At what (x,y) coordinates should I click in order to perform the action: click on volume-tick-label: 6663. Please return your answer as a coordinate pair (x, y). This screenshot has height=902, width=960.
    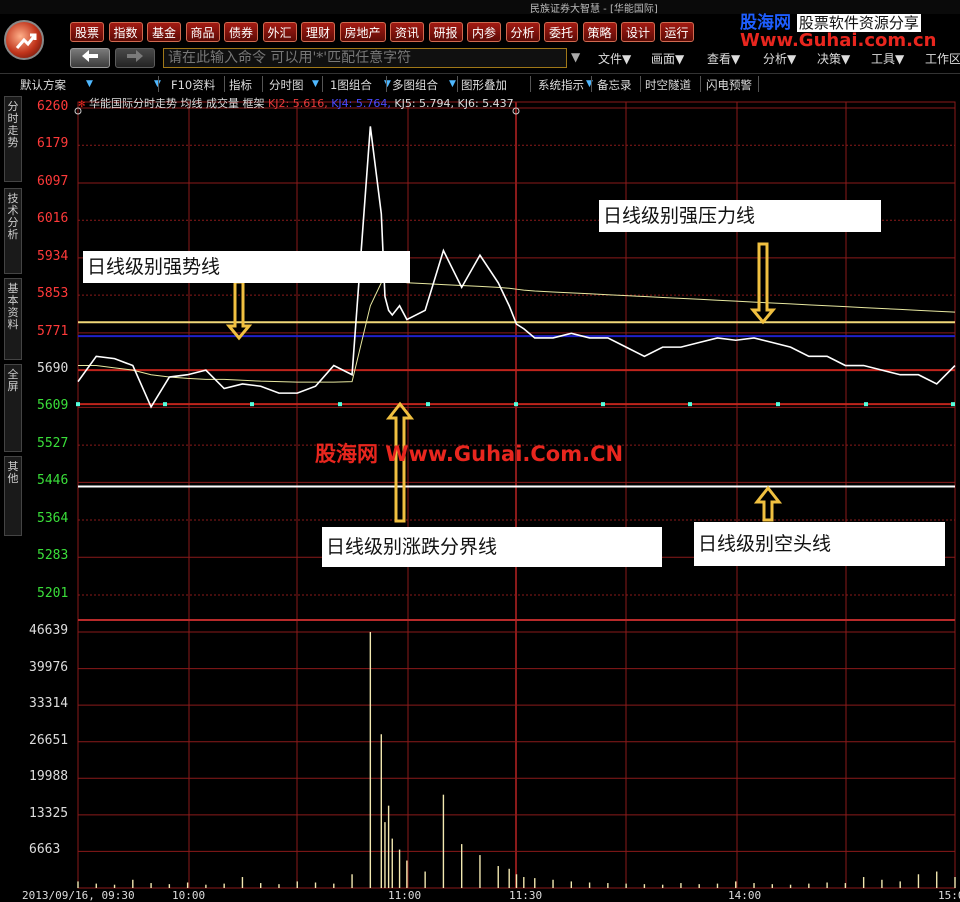
    Looking at the image, I should click on (45, 850).